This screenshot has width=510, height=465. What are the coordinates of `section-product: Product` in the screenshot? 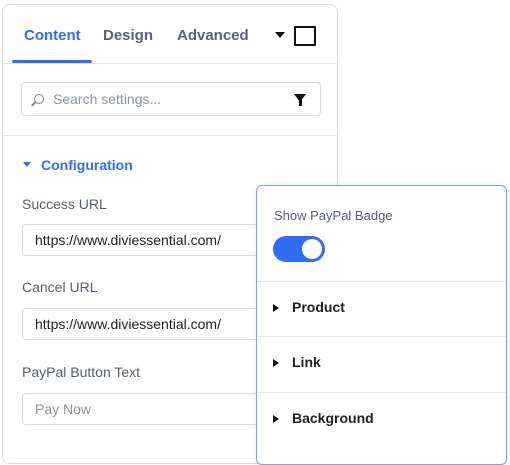 It's located at (381, 309).